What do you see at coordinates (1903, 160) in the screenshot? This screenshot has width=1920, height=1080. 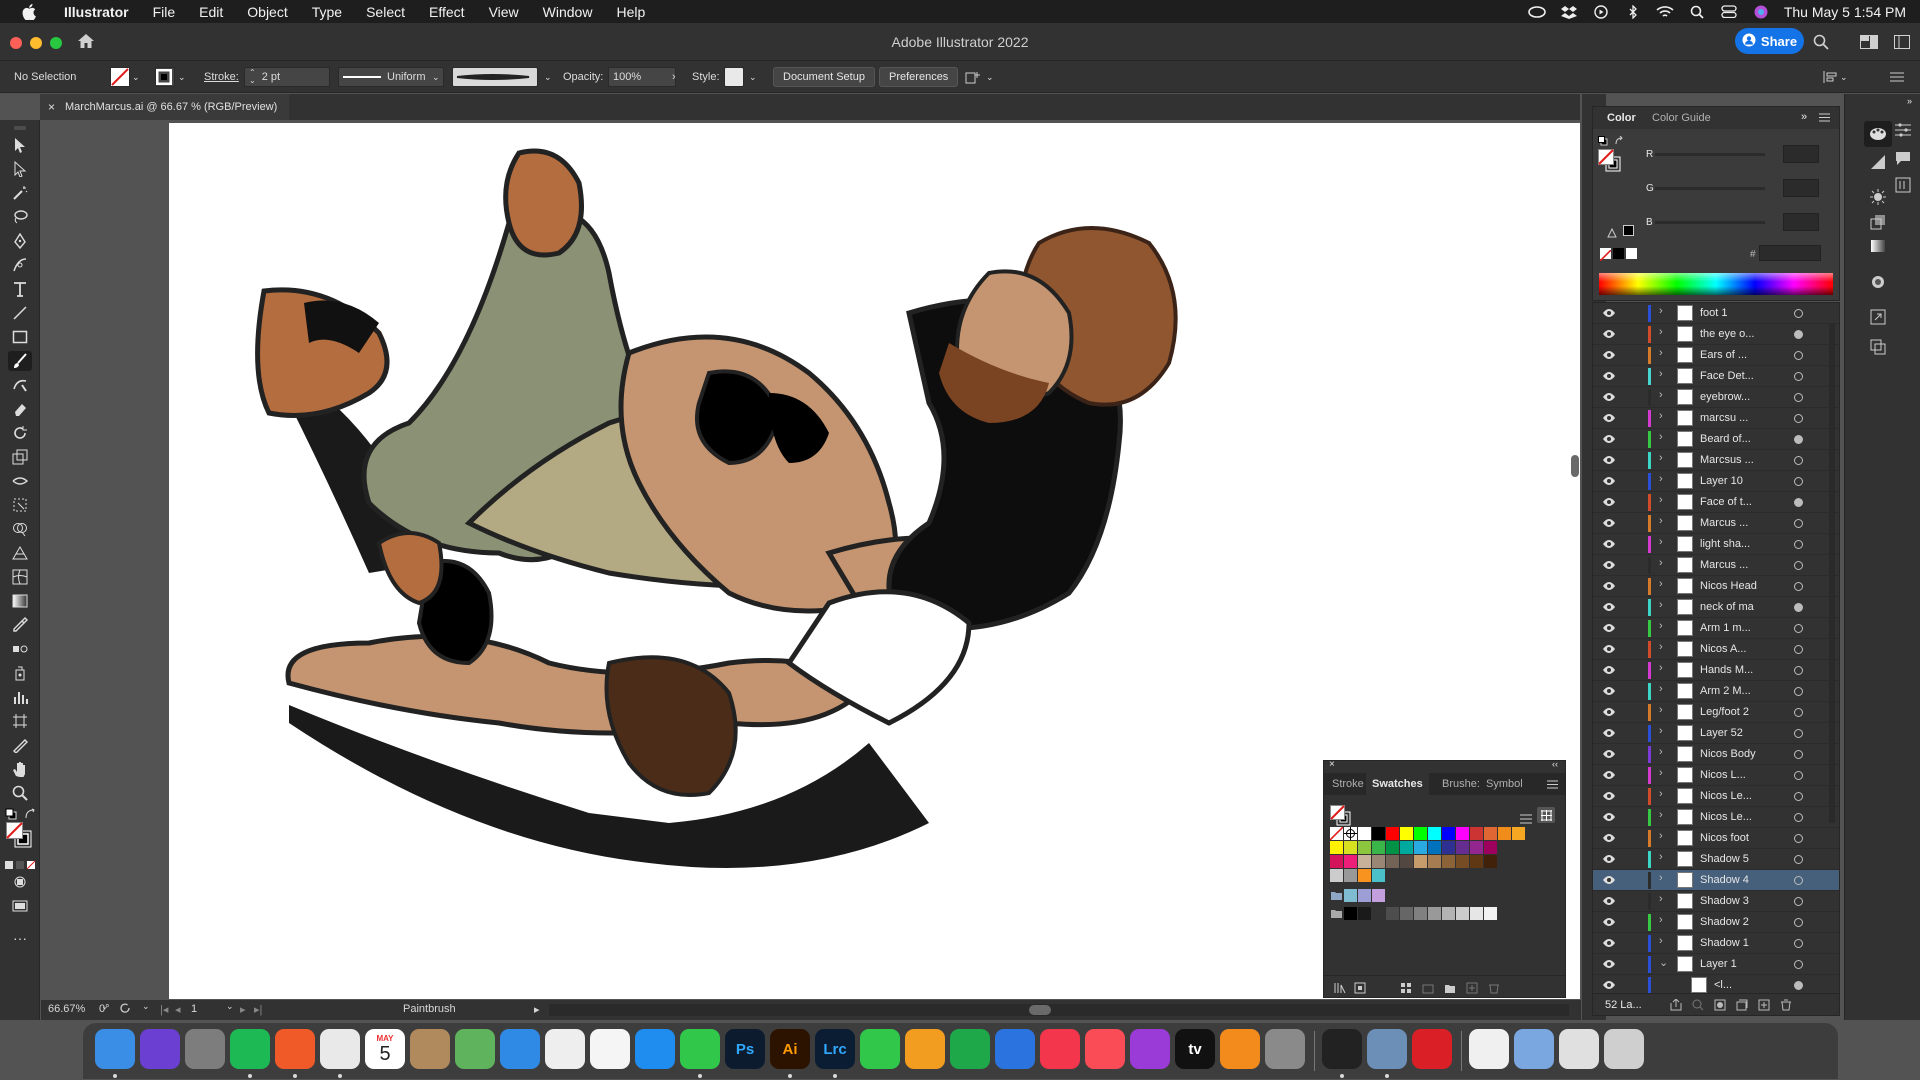 I see `comments-panel-icon` at bounding box center [1903, 160].